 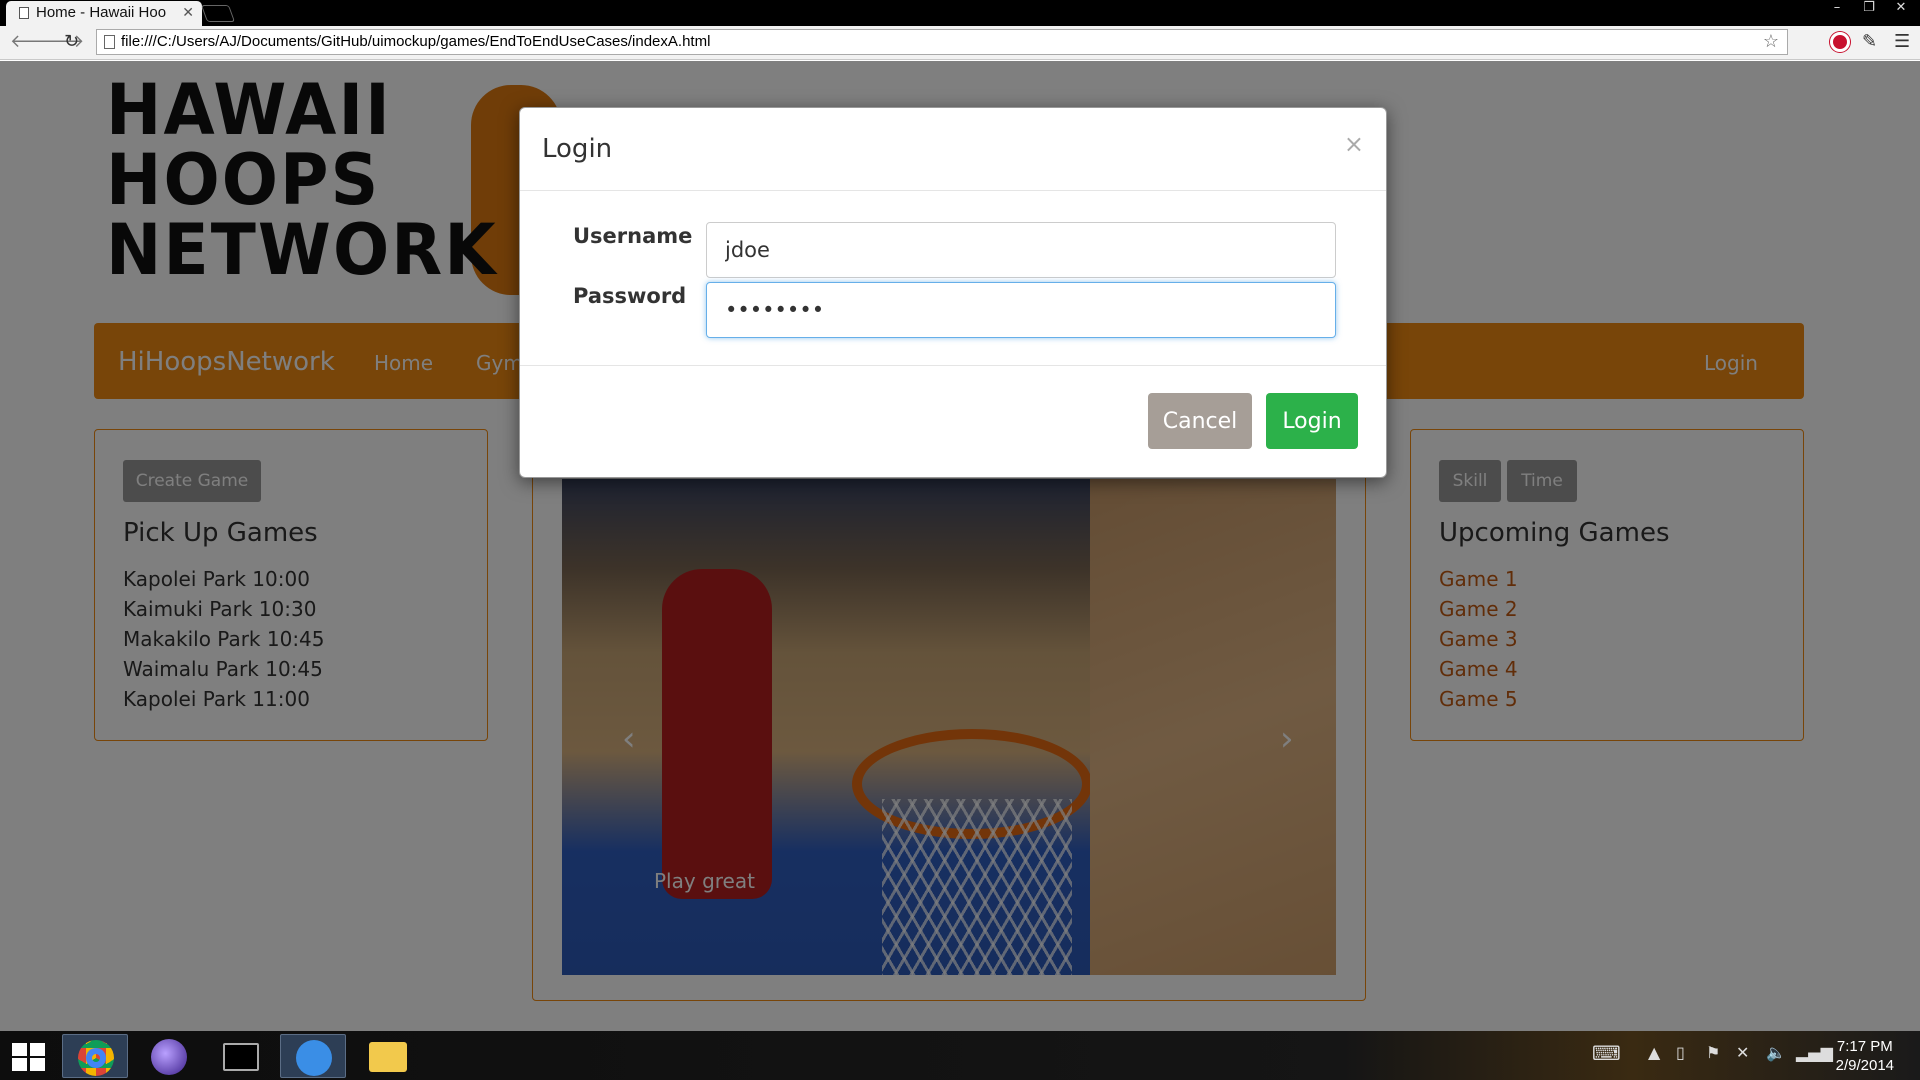 I want to click on tab-title: Home - Hawaii Hoo, so click(x=101, y=12).